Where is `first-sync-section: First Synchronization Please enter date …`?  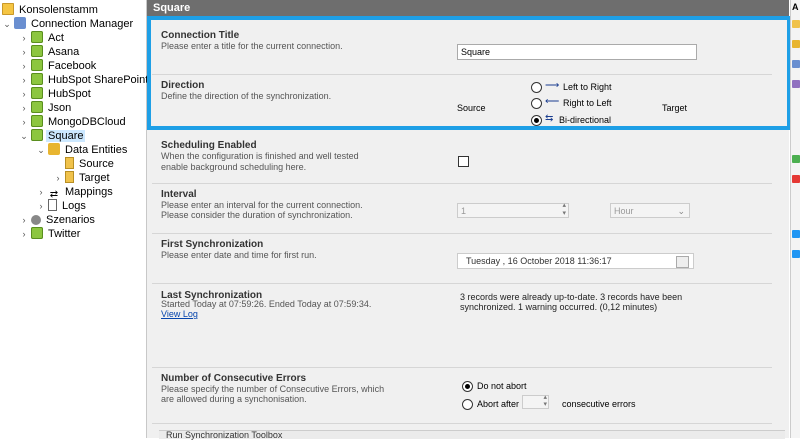
first-sync-section: First Synchronization Please enter date … is located at coordinates (462, 259).